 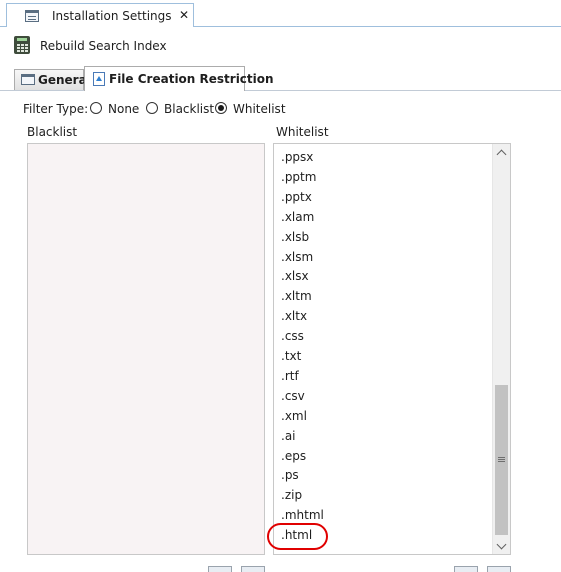 I want to click on filter-none-radio, so click(x=96, y=108).